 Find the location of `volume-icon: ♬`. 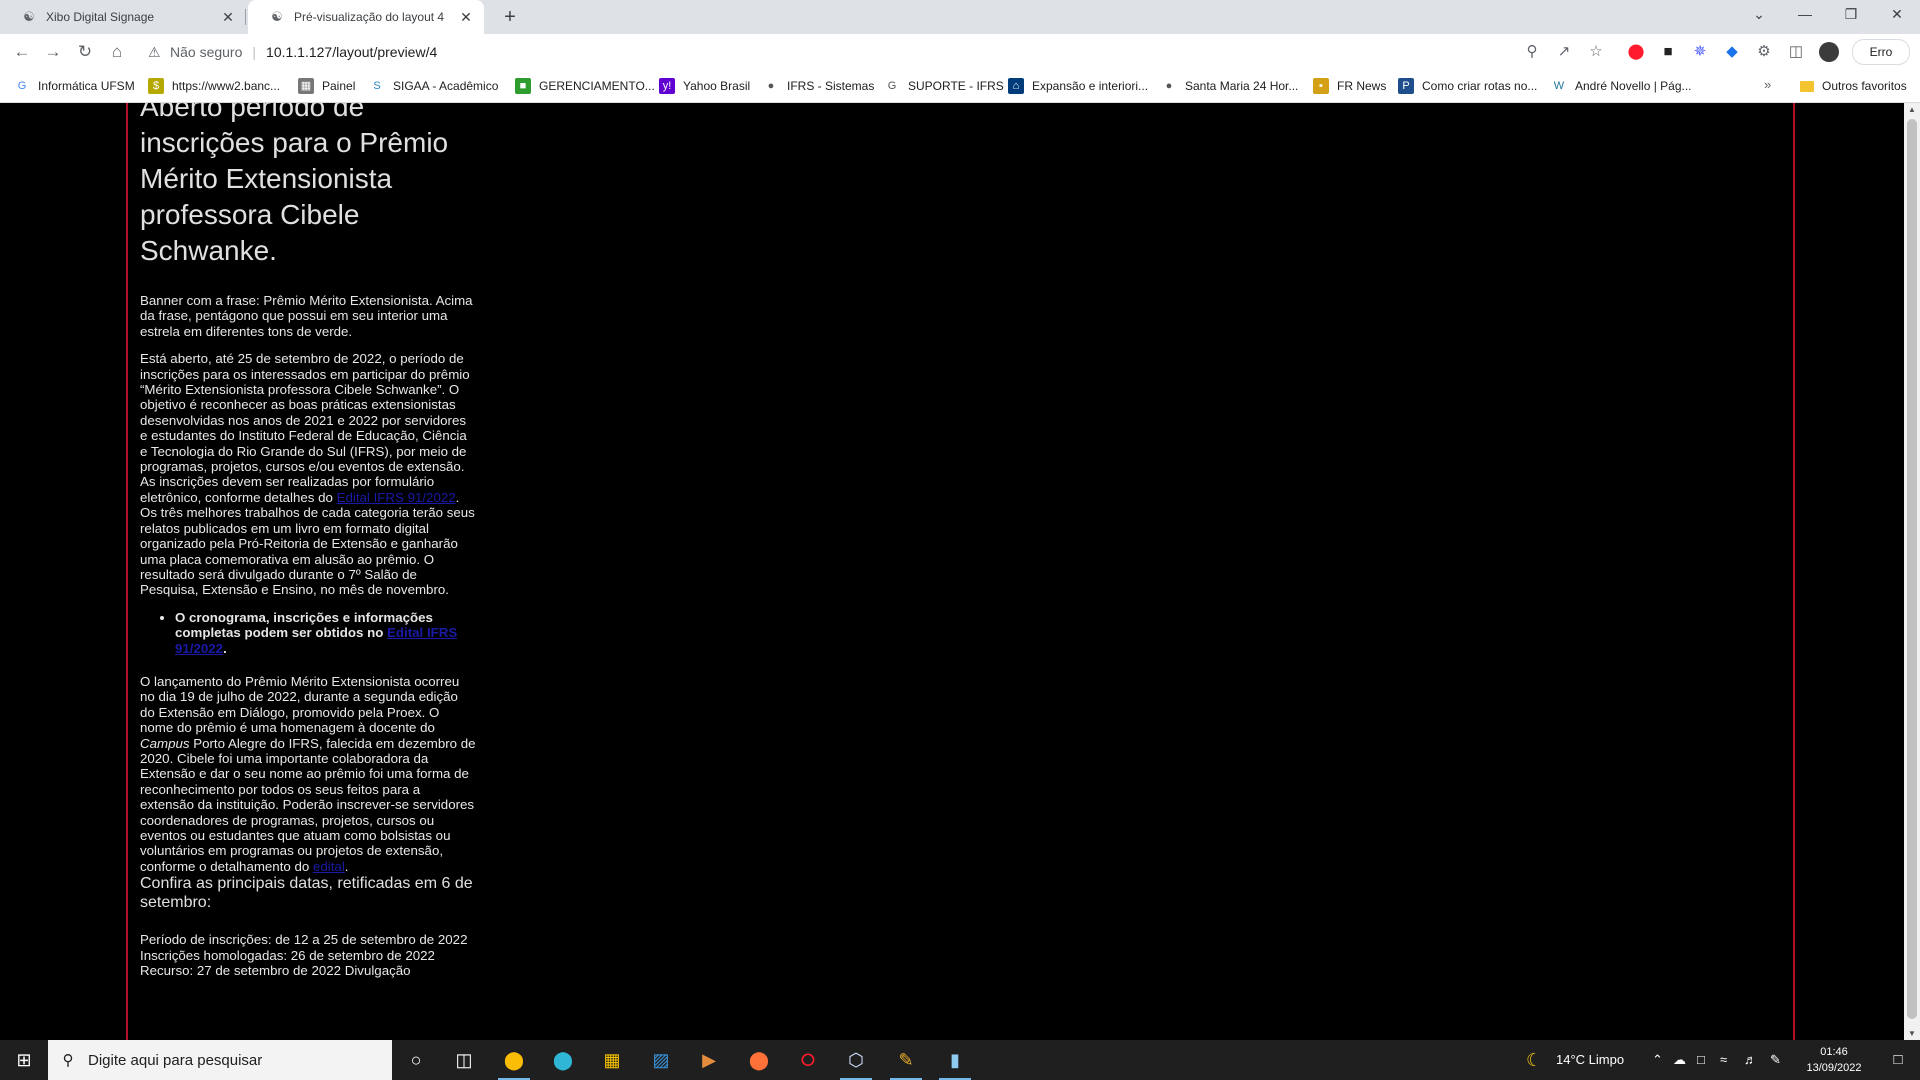

volume-icon: ♬ is located at coordinates (1750, 1060).